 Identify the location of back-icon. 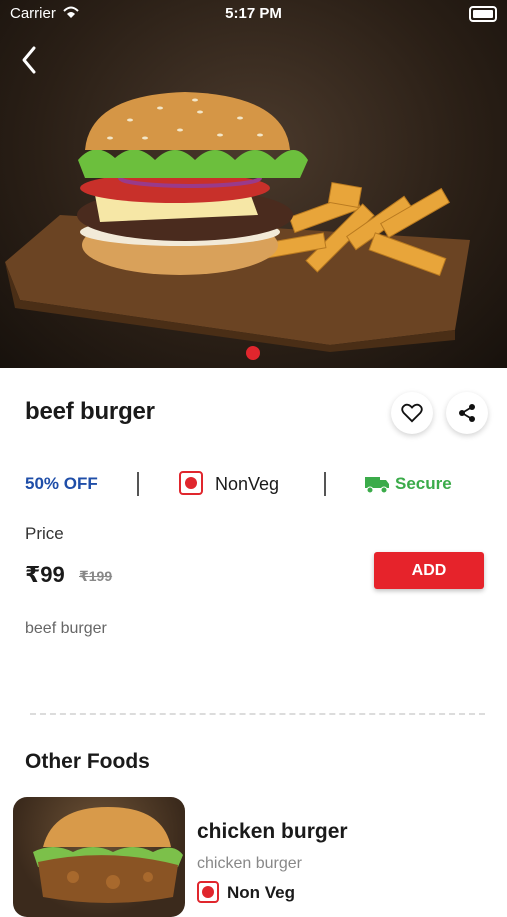
(30, 60).